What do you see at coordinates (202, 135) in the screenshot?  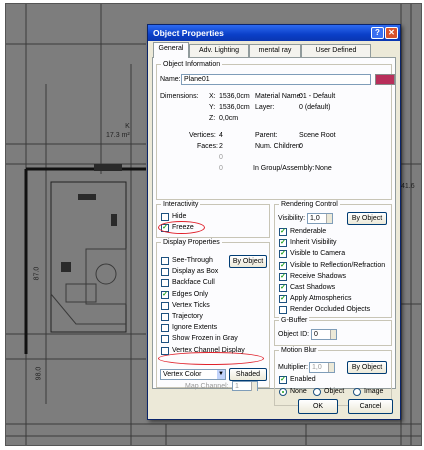 I see `vertices-label: Vertices:` at bounding box center [202, 135].